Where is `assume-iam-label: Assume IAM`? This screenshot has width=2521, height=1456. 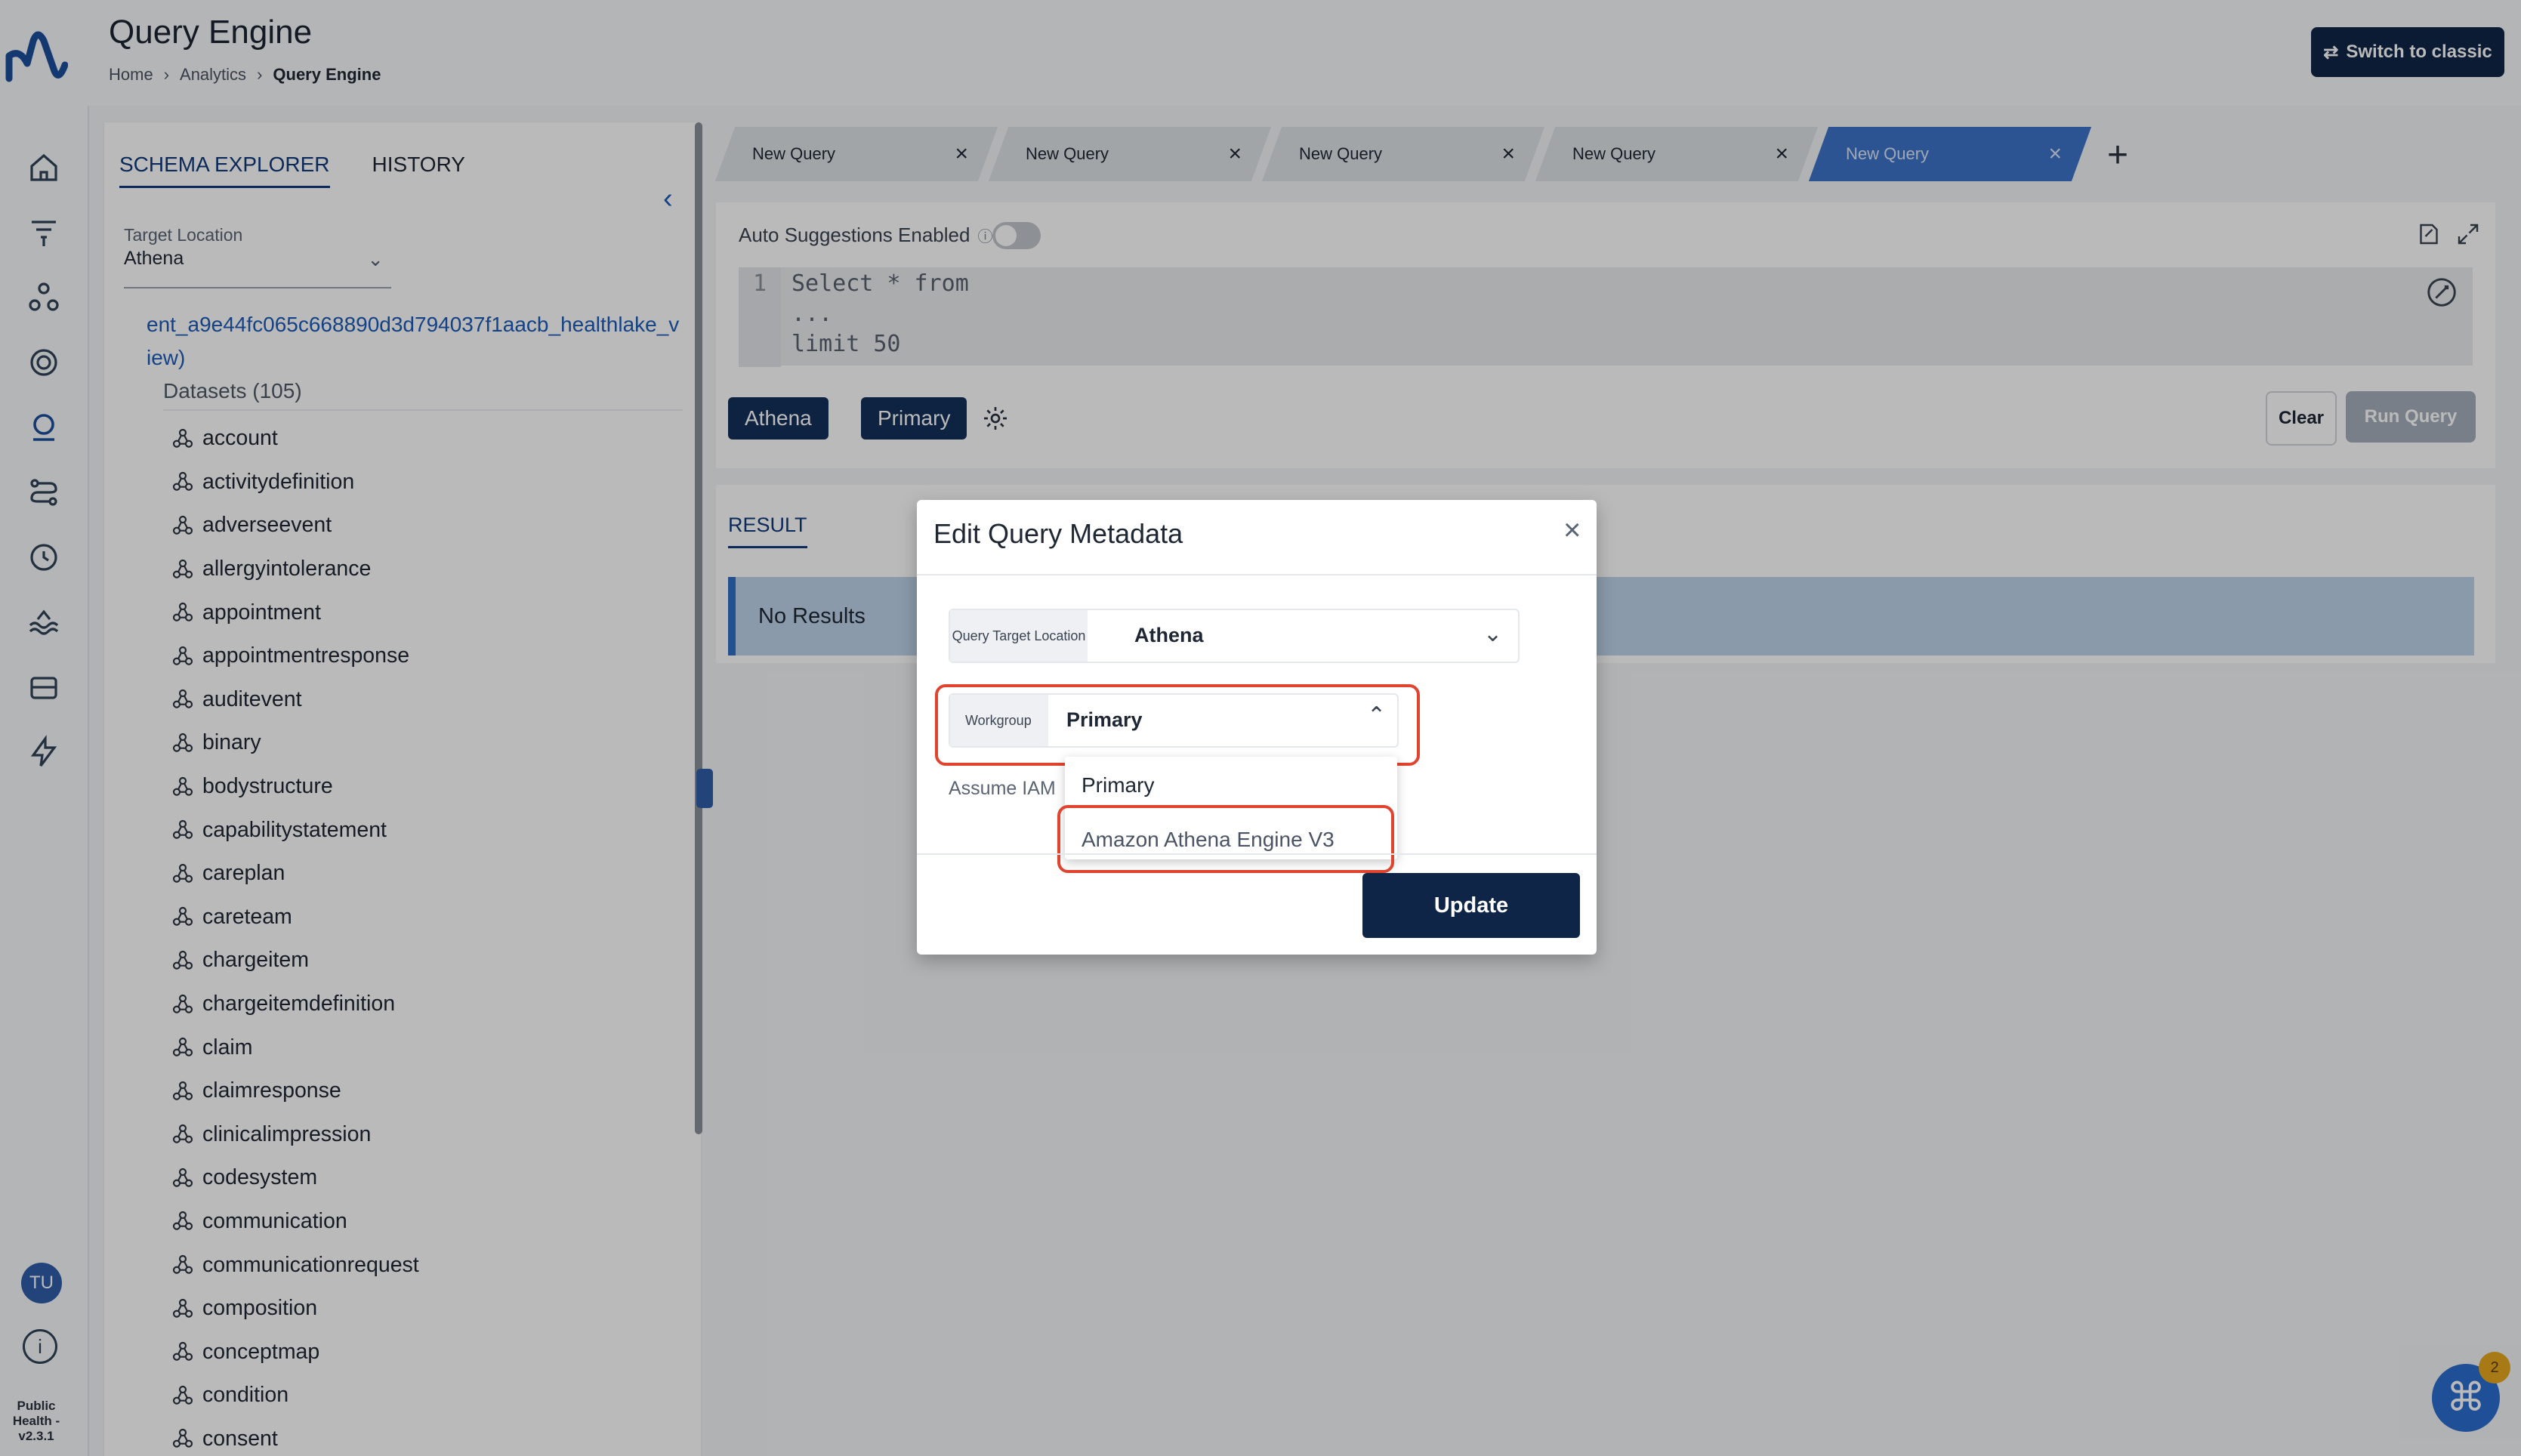 assume-iam-label: Assume IAM is located at coordinates (1002, 788).